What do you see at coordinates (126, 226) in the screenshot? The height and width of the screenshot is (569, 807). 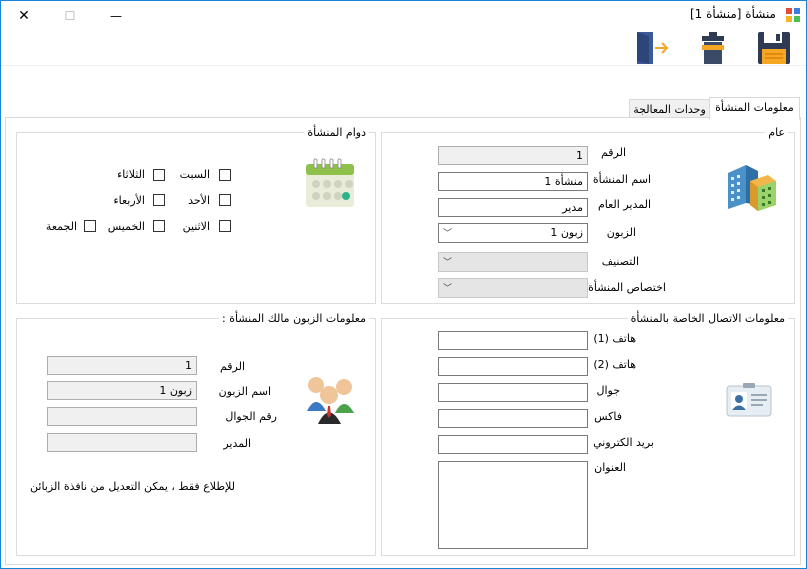 I see `day-6-label: الخميس` at bounding box center [126, 226].